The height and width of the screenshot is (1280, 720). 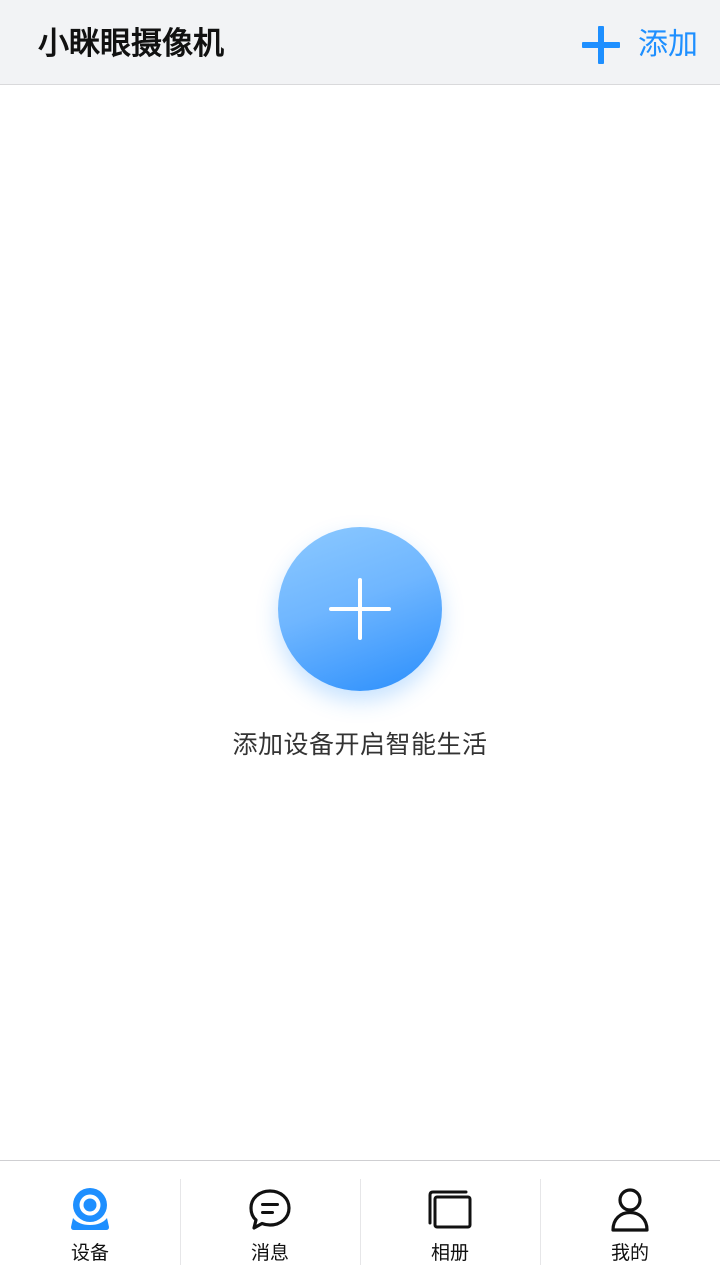 I want to click on tab-devices: 设备, so click(x=90, y=1220).